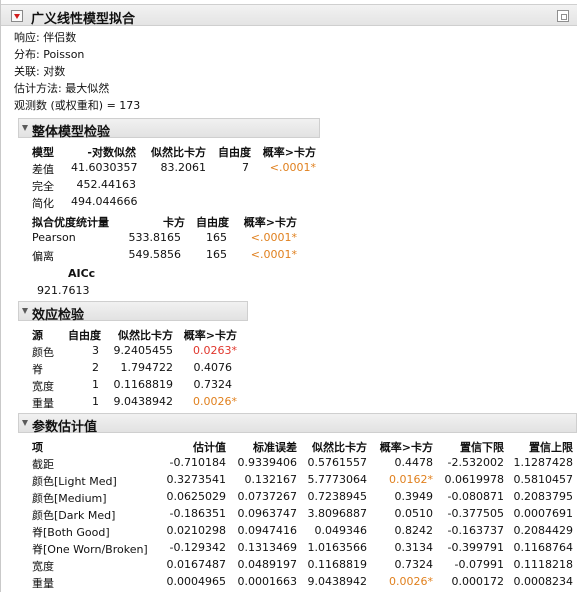 Image resolution: width=578 pixels, height=592 pixels. What do you see at coordinates (196, 496) in the screenshot?
I see `table-cell: 0.0625029` at bounding box center [196, 496].